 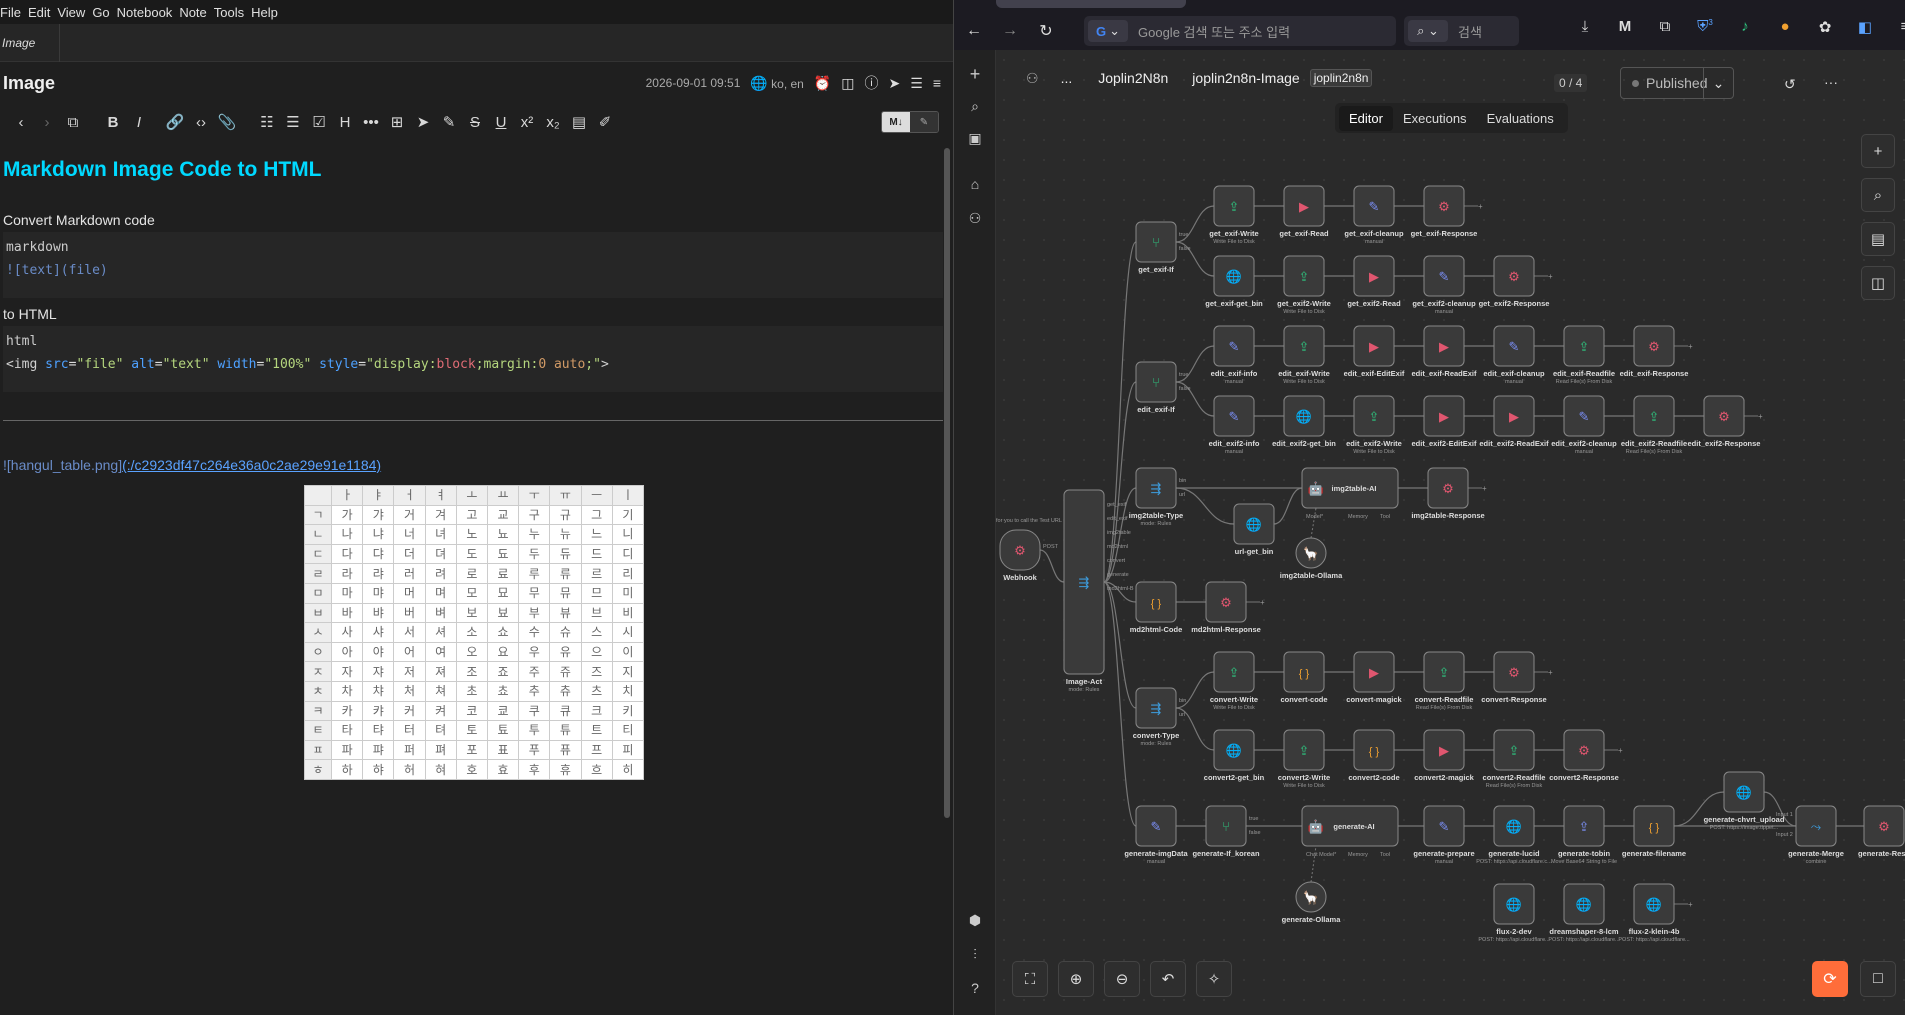 I want to click on help-icon: ?, so click(x=975, y=988).